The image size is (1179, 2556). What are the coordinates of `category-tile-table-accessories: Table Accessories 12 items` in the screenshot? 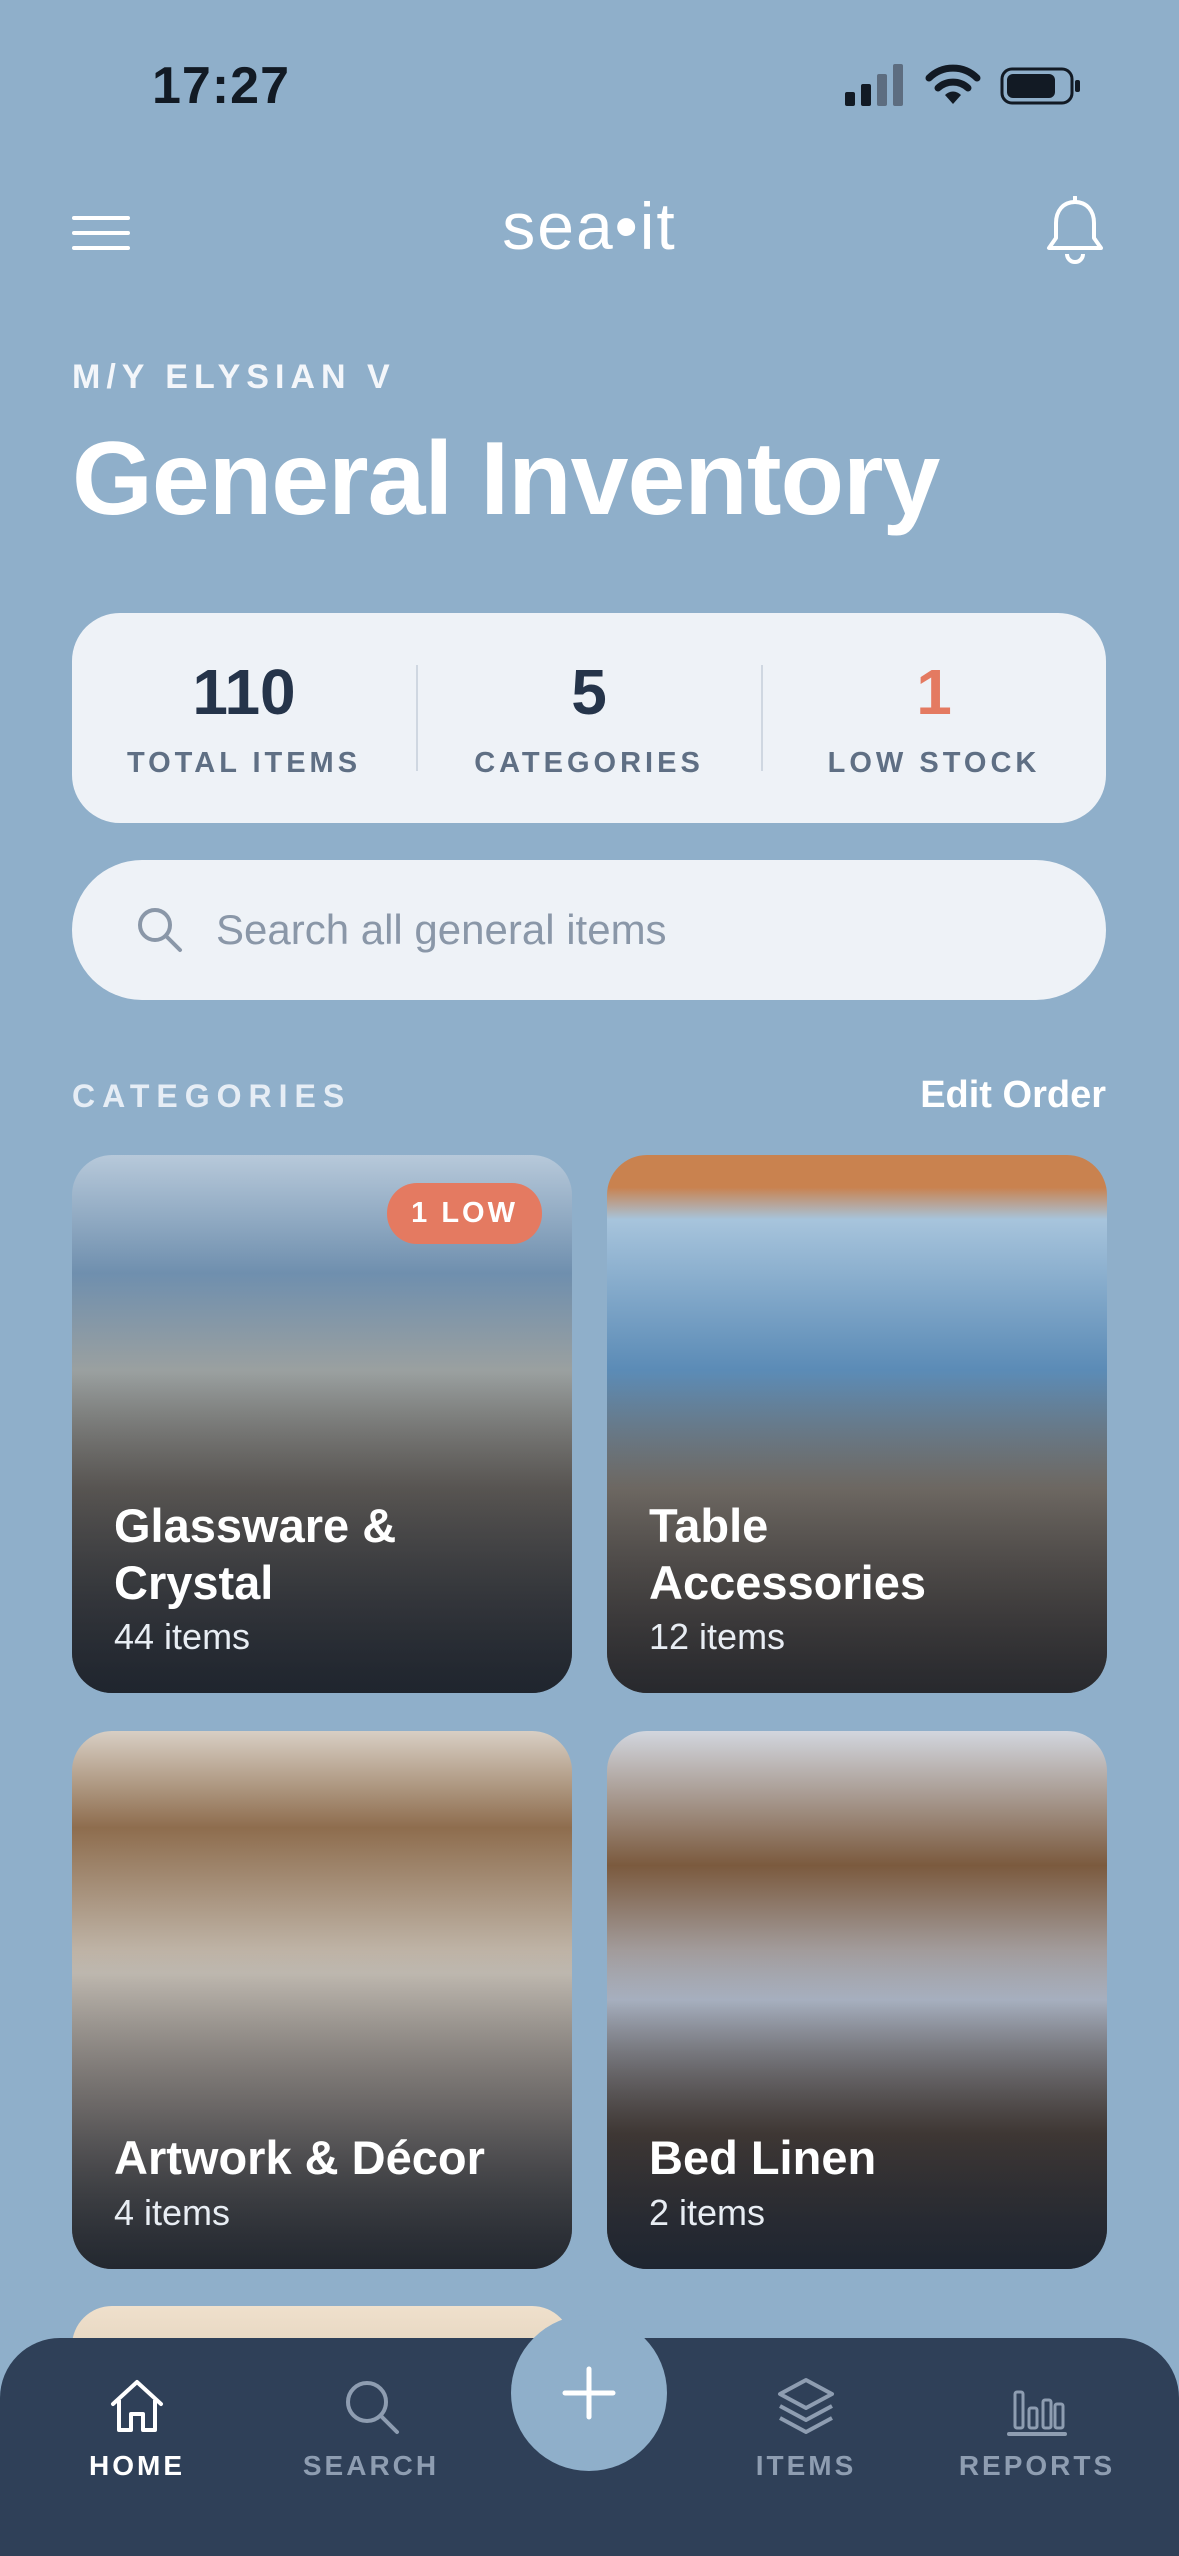 It's located at (857, 1424).